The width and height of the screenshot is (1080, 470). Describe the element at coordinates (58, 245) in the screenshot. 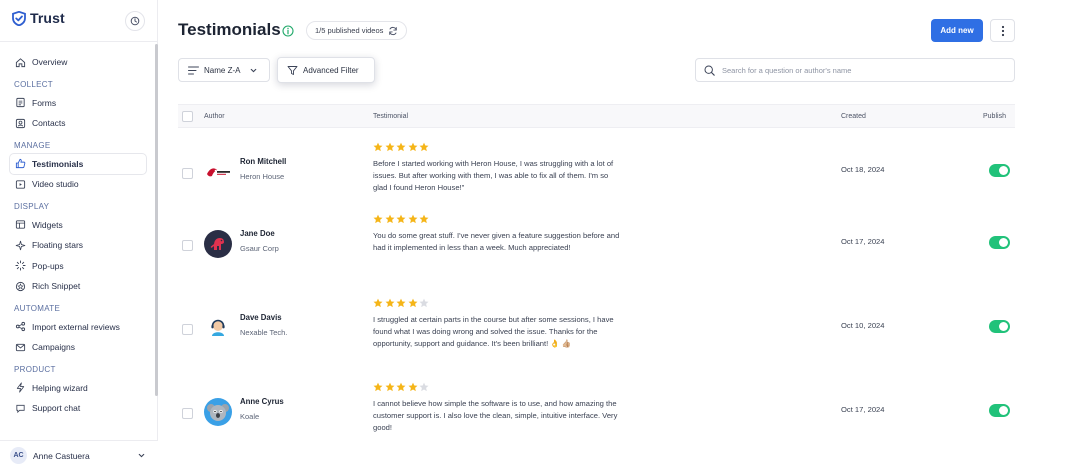

I see `sidebar-item-label: Floating stars` at that location.